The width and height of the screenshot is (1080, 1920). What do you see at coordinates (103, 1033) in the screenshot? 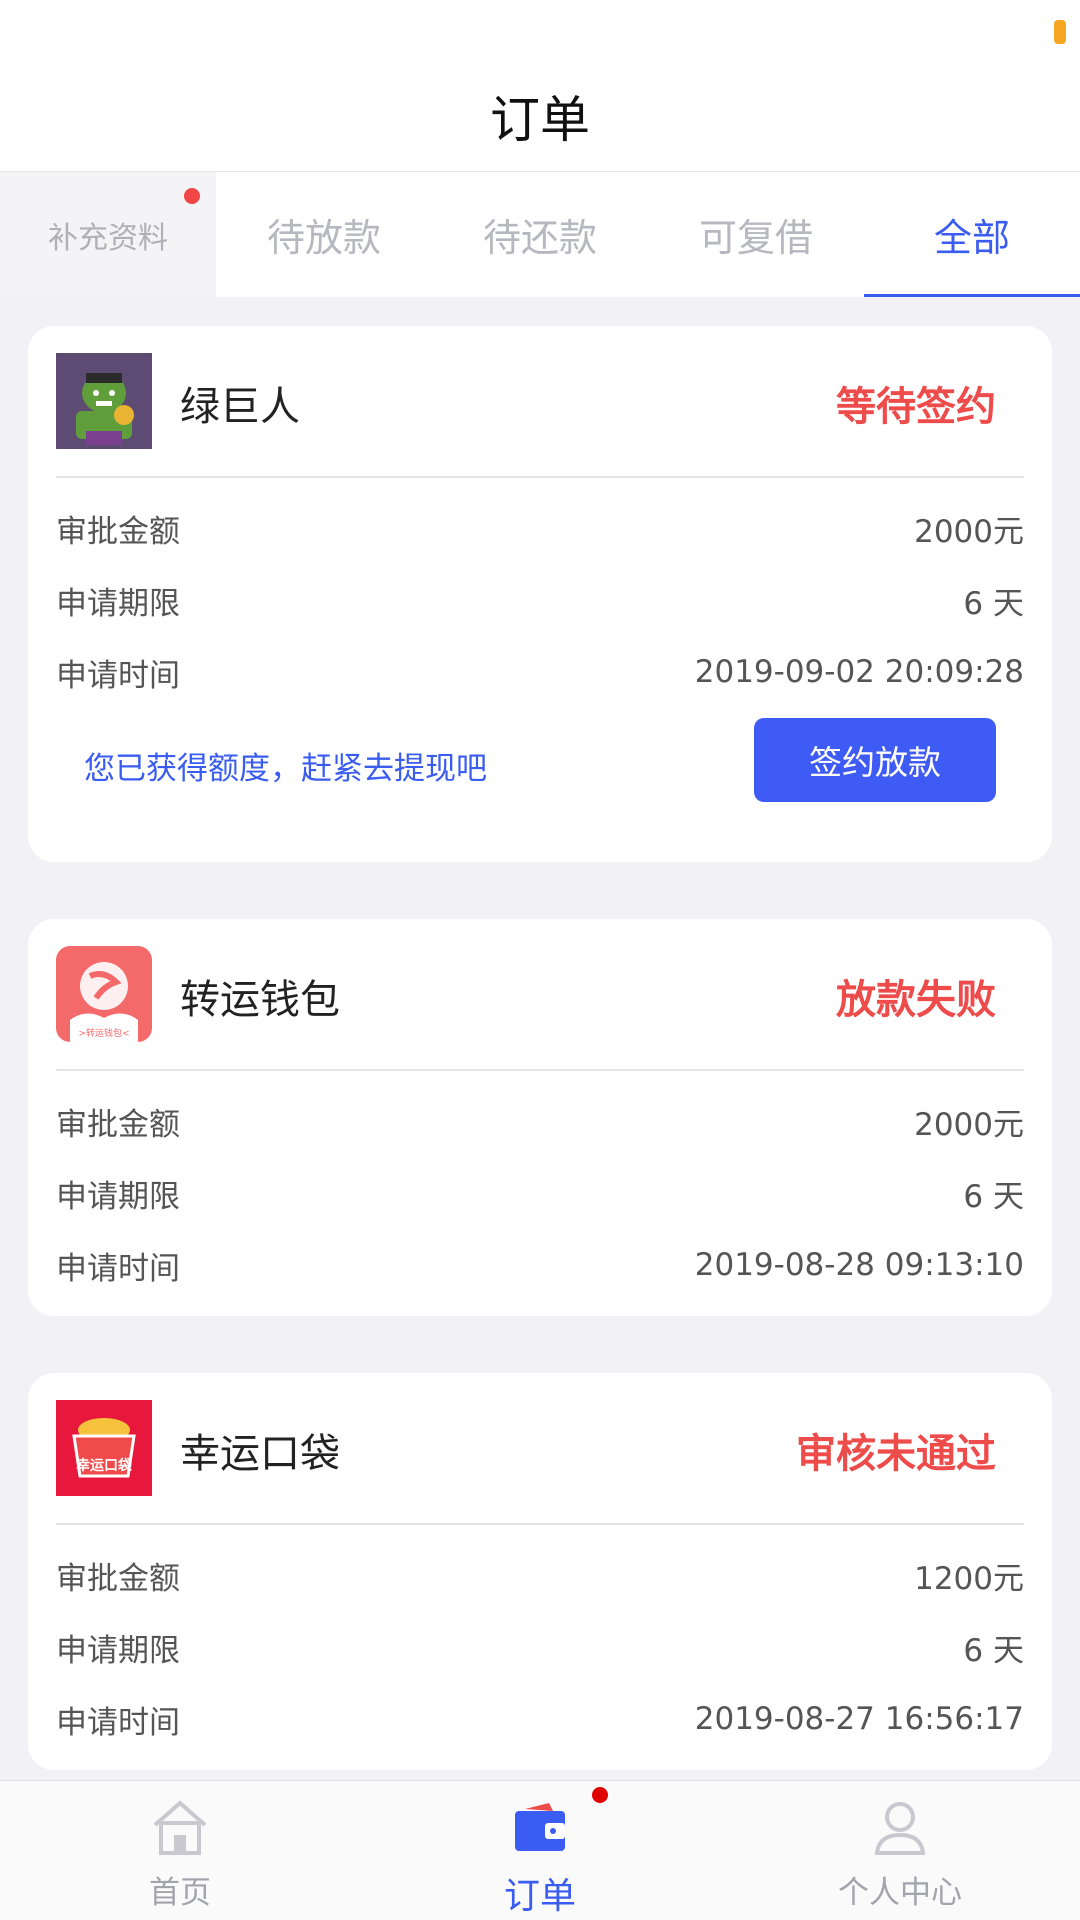
I see `logo-text: >转运钱包<` at bounding box center [103, 1033].